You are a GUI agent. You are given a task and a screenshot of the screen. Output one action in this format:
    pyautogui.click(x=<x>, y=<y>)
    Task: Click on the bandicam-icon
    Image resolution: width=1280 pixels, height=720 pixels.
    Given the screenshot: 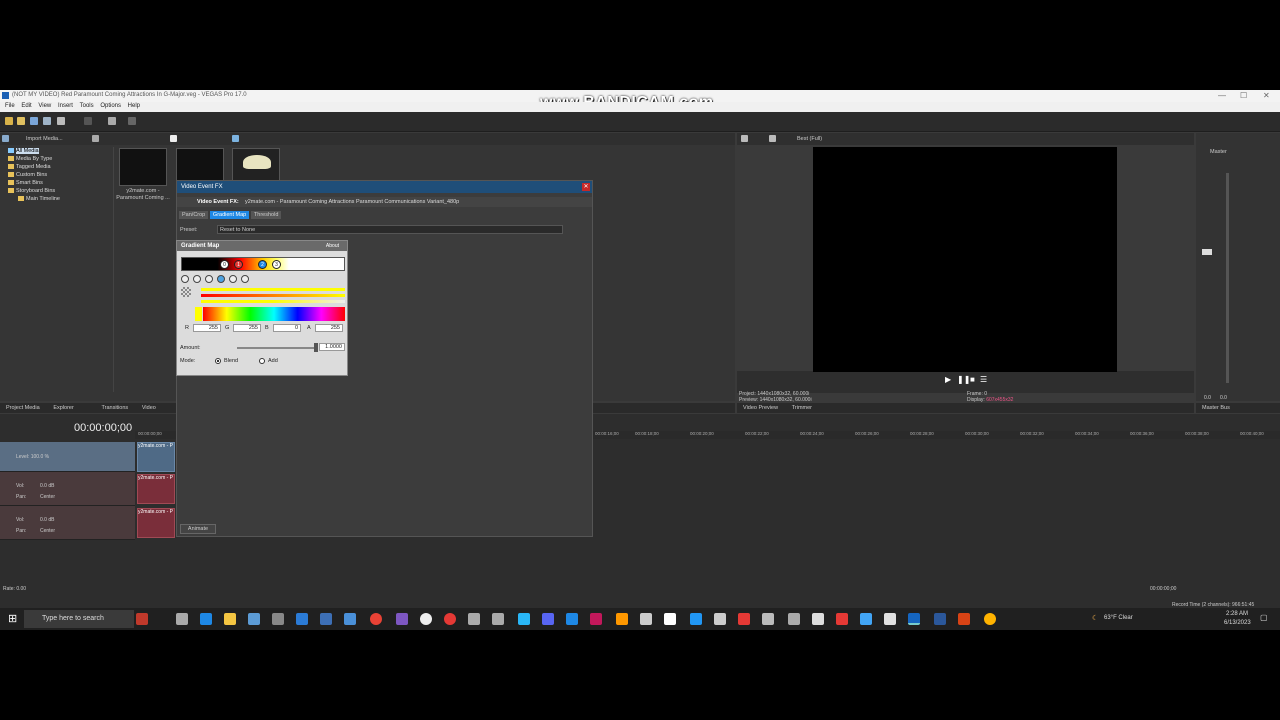 What is the action you would take?
    pyautogui.click(x=450, y=619)
    